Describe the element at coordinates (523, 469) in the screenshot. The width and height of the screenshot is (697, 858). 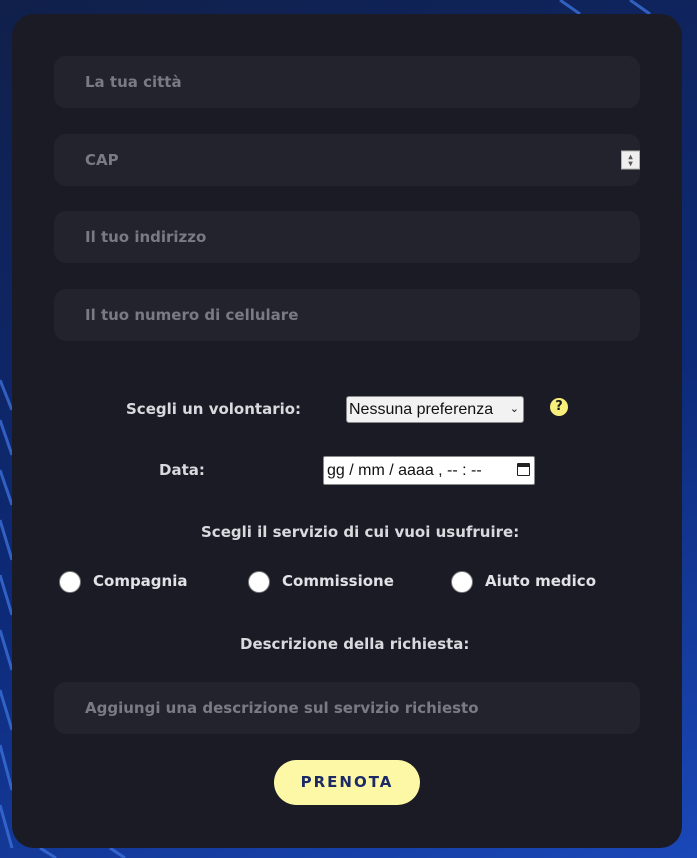
I see `calendar-icon` at that location.